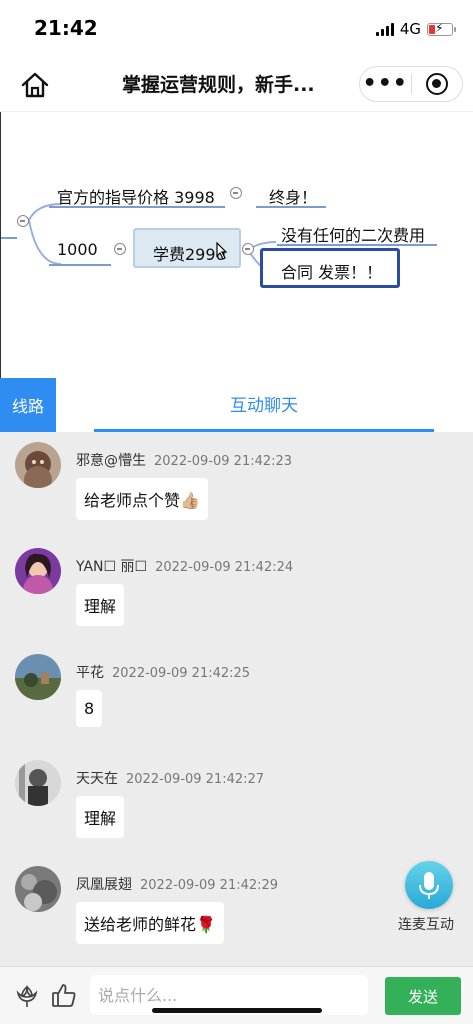  I want to click on message-time: 2022-09-09 21:42:27, so click(195, 779).